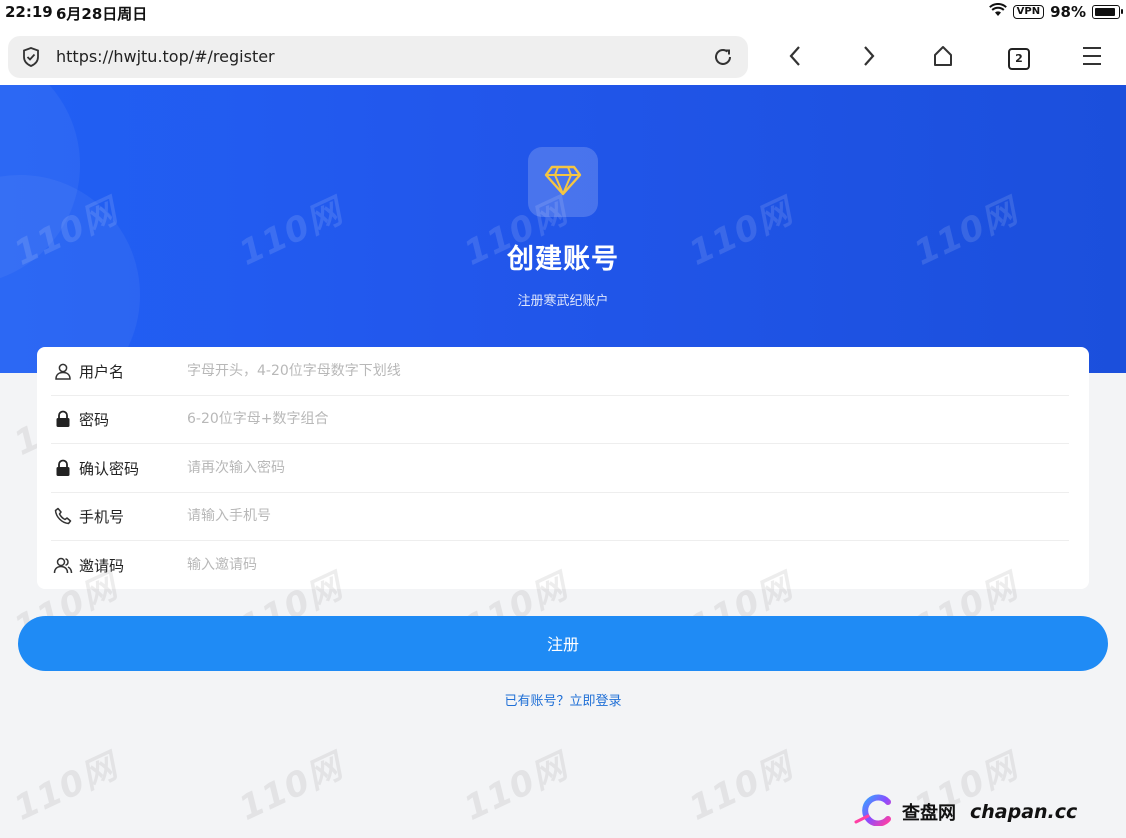  Describe the element at coordinates (1092, 58) in the screenshot. I see `menu-icon` at that location.